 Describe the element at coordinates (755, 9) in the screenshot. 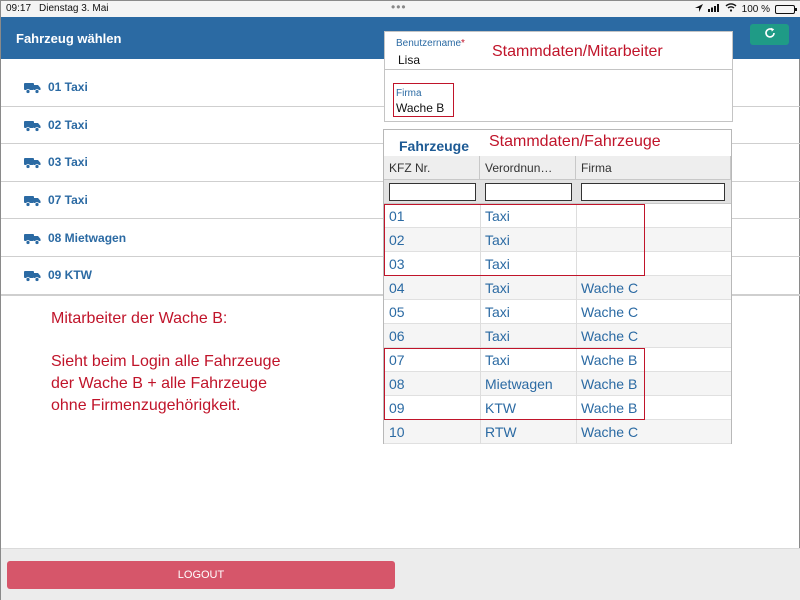

I see `battery-percentage: 100 %` at that location.